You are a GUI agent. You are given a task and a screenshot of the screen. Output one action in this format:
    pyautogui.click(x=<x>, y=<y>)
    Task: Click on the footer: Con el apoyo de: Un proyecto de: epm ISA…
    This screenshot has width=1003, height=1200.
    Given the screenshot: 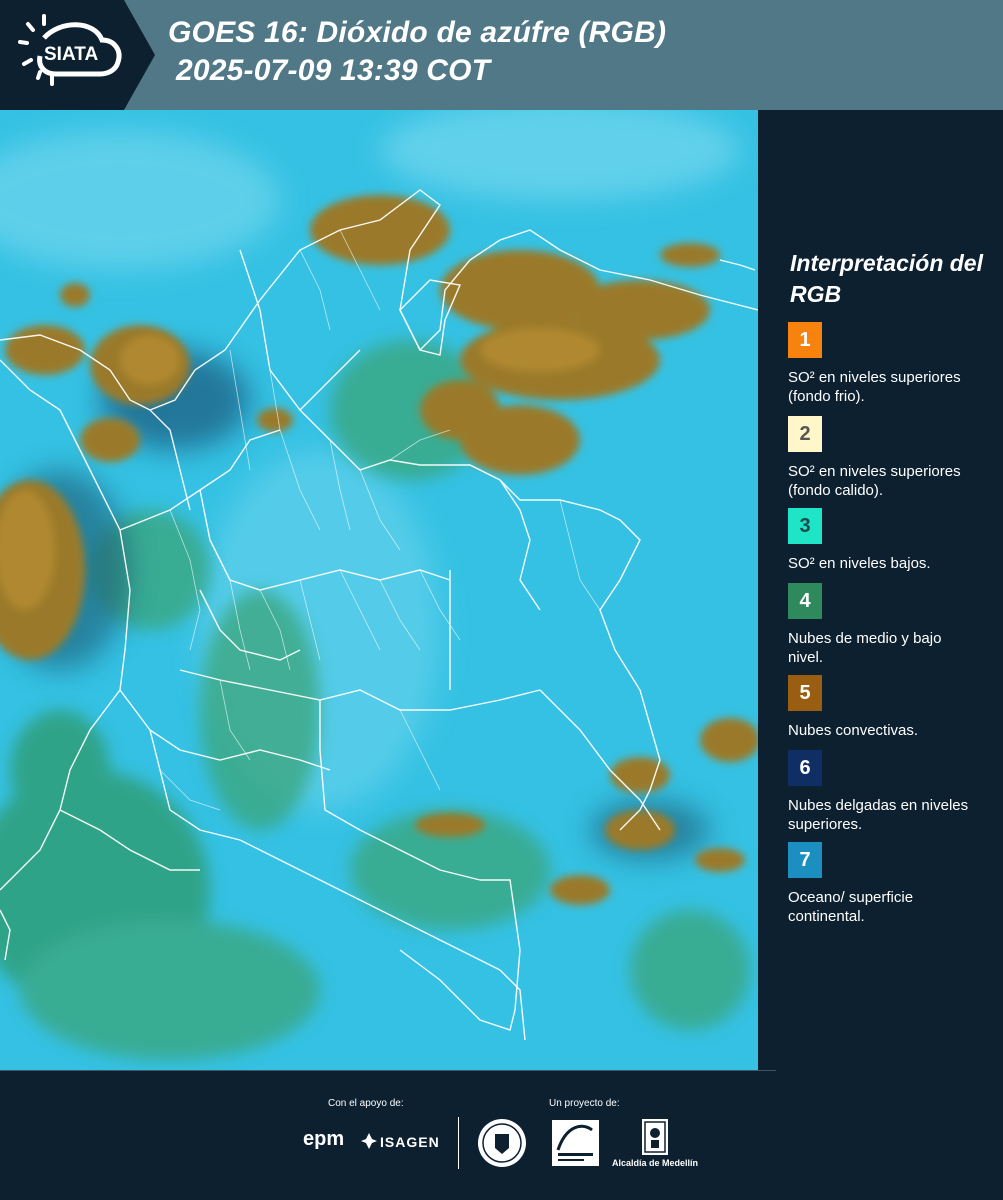 What is the action you would take?
    pyautogui.click(x=501, y=1135)
    